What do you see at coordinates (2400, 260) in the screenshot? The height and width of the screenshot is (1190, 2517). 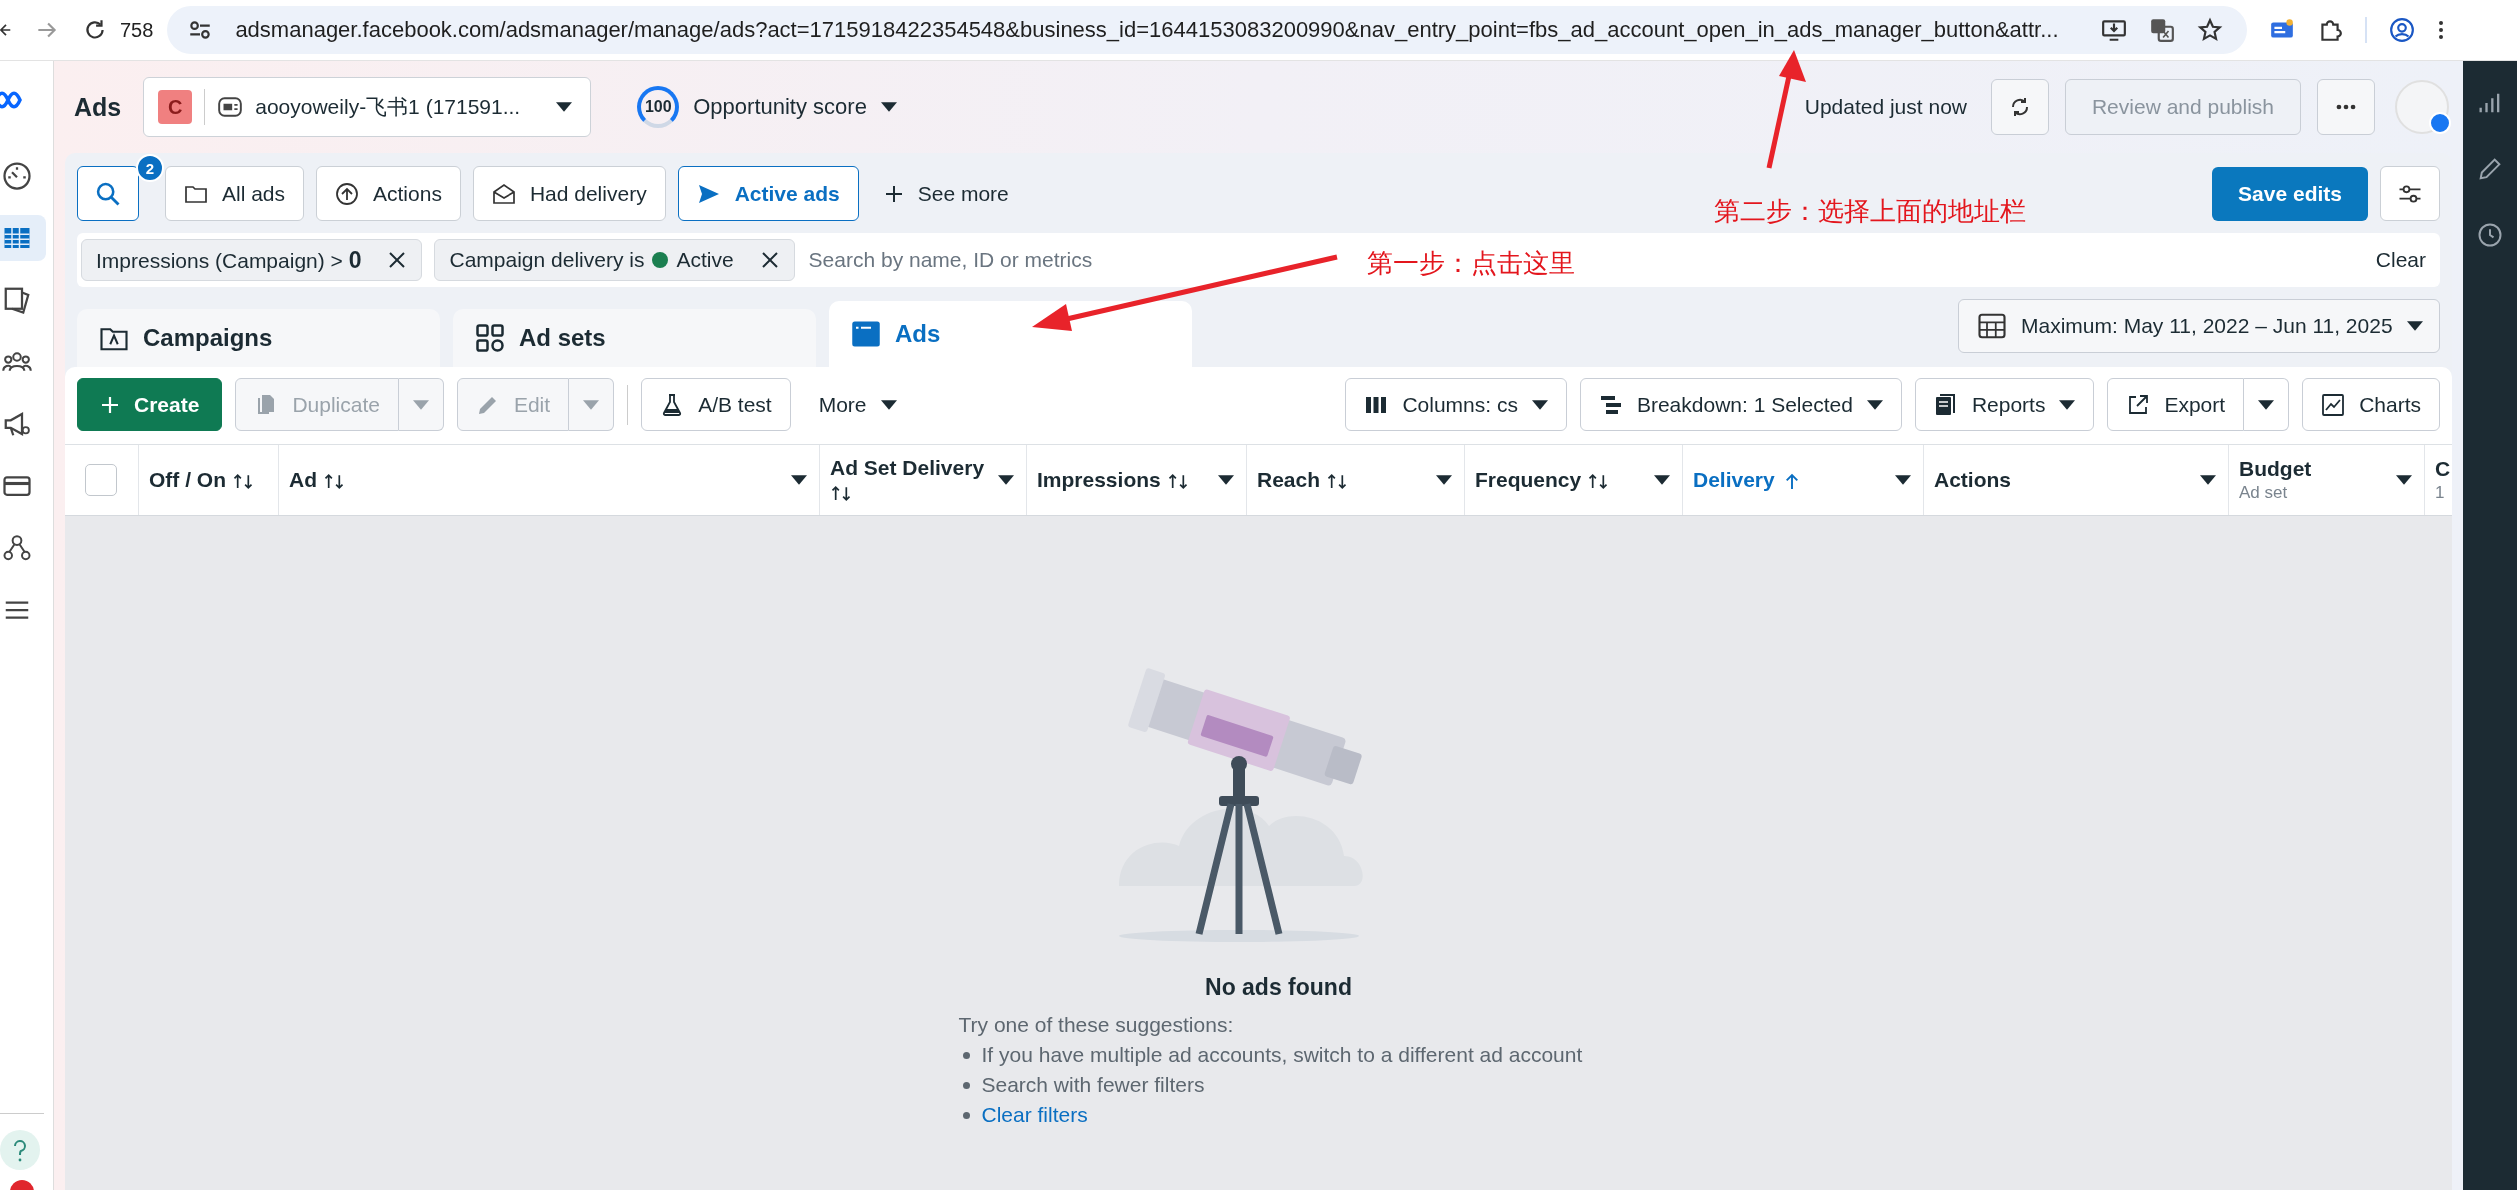 I see `clear-link: Clear` at bounding box center [2400, 260].